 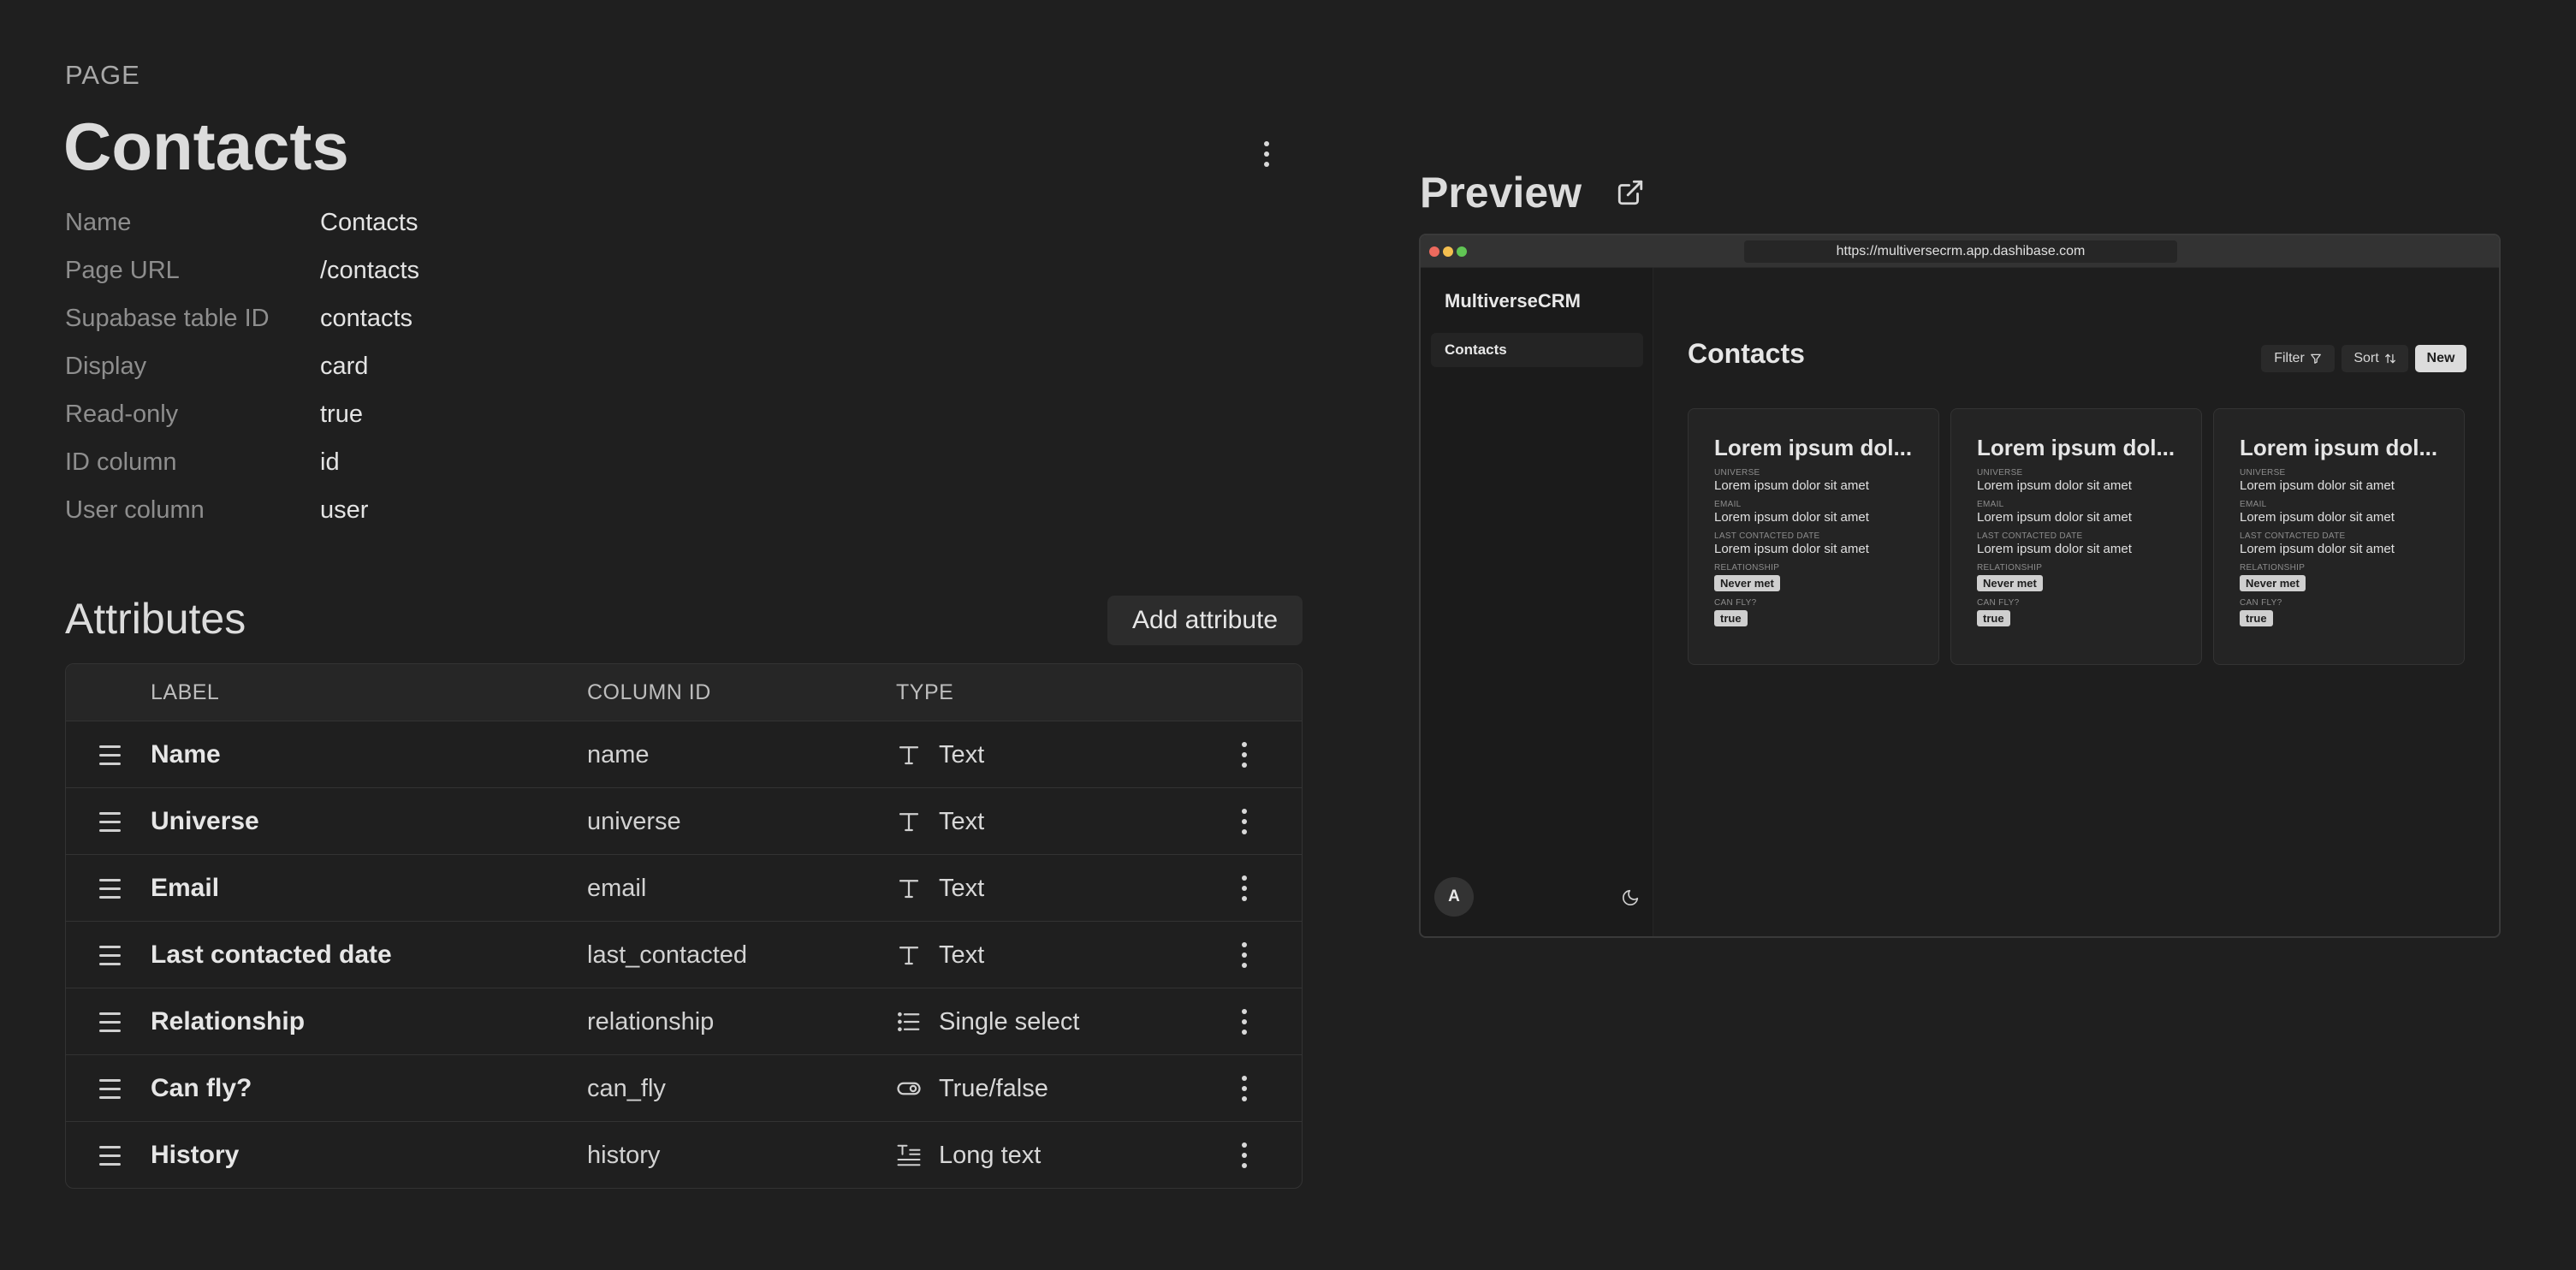 What do you see at coordinates (167, 318) in the screenshot?
I see `property-key: Supabase table ID` at bounding box center [167, 318].